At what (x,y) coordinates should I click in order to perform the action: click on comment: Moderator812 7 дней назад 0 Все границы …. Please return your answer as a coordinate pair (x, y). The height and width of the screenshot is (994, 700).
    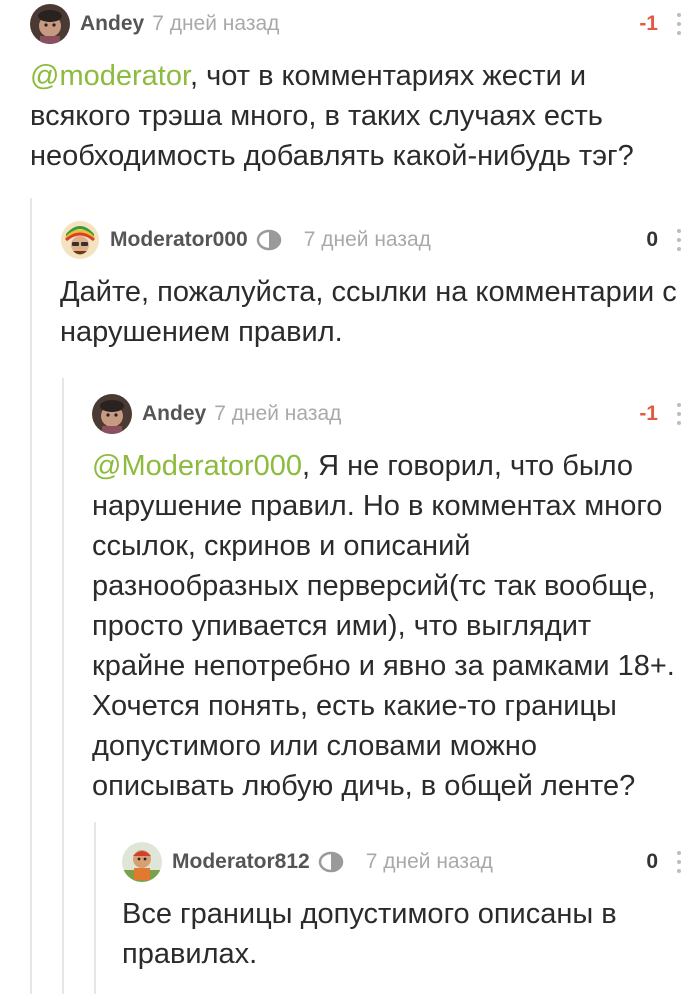
    Looking at the image, I should click on (403, 908).